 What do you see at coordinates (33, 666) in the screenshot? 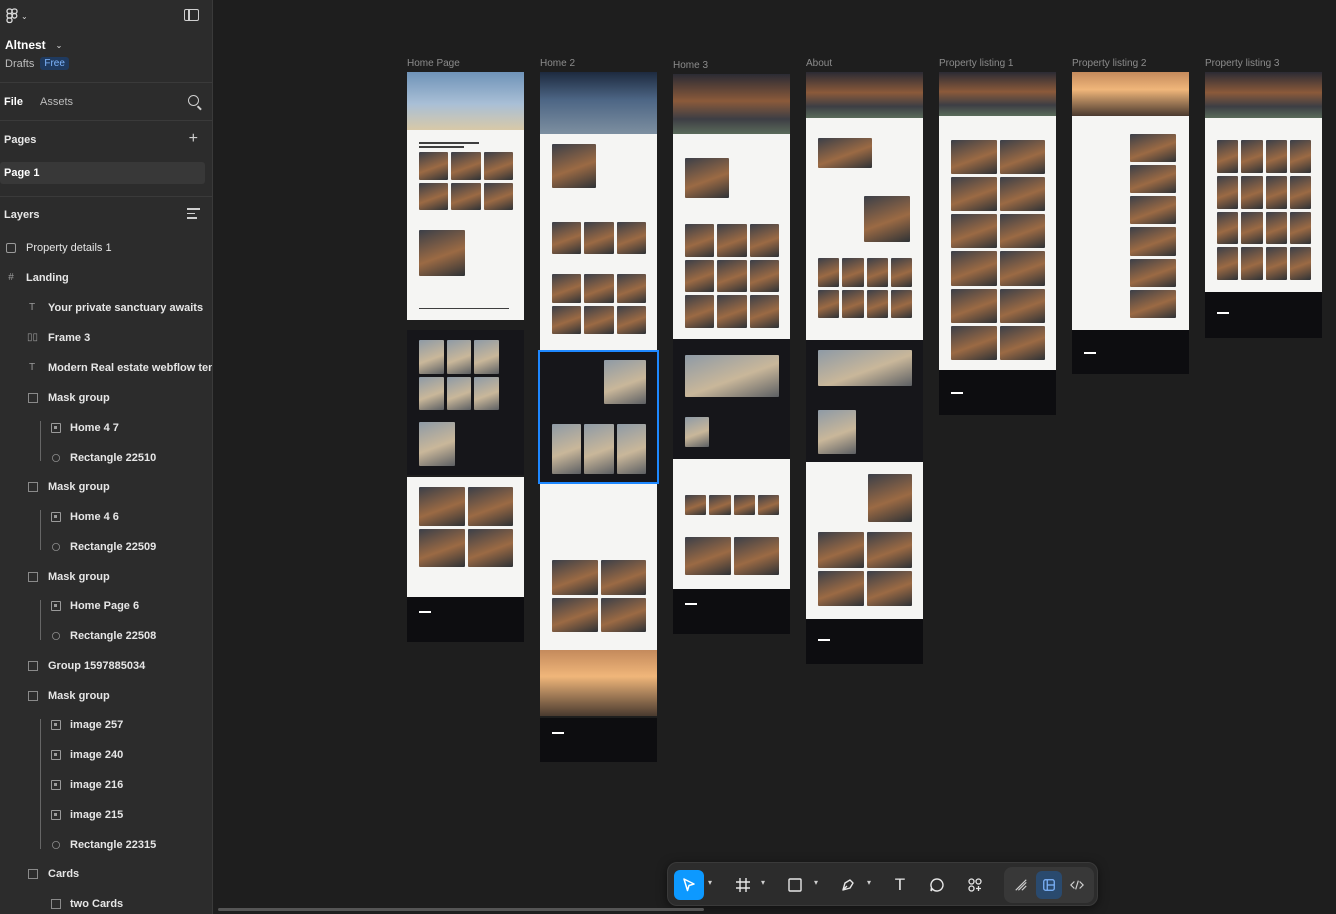
I see `group-icon` at bounding box center [33, 666].